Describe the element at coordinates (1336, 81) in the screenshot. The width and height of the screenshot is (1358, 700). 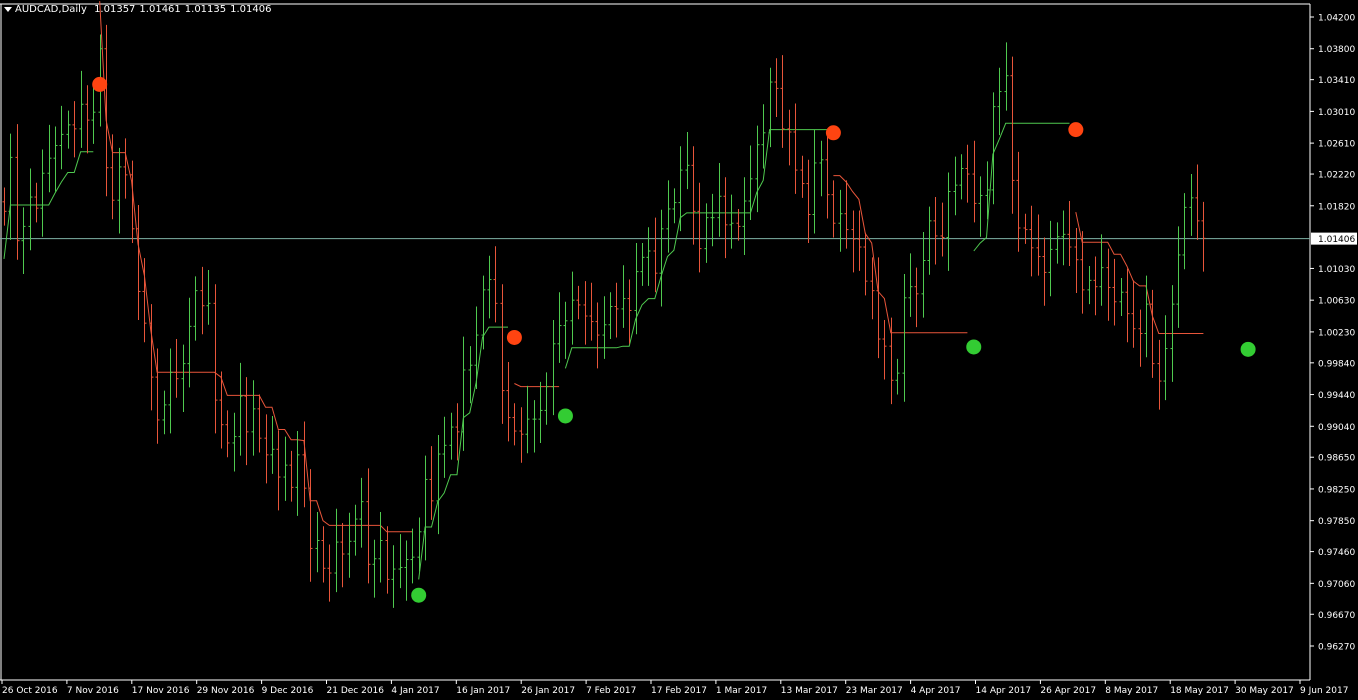
I see `price-tick-label: 1.03410` at that location.